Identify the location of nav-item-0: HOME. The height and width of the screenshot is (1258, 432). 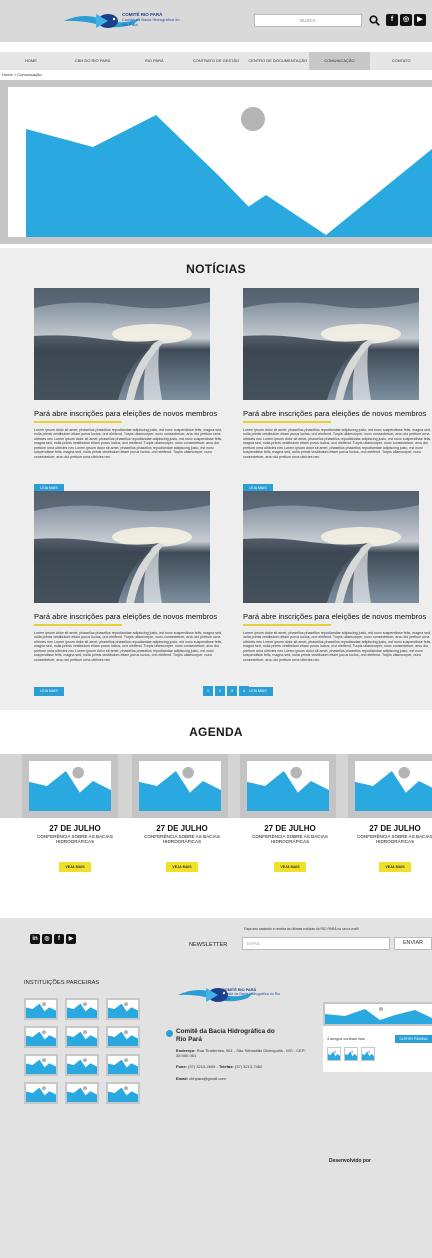
(31, 61).